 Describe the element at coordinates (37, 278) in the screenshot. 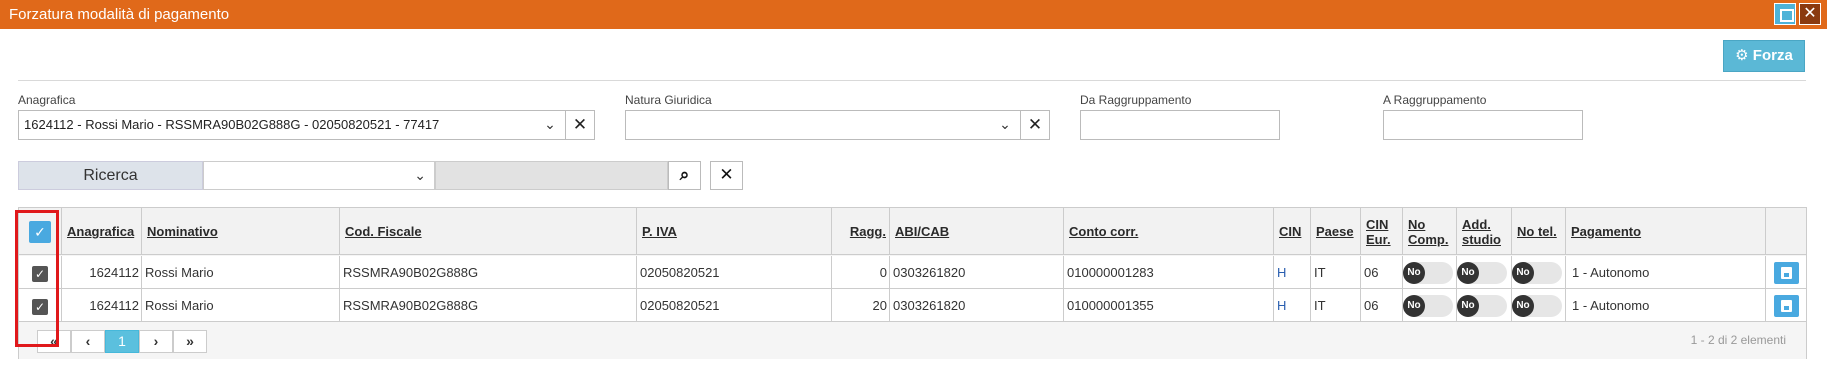

I see `highlight-box` at that location.